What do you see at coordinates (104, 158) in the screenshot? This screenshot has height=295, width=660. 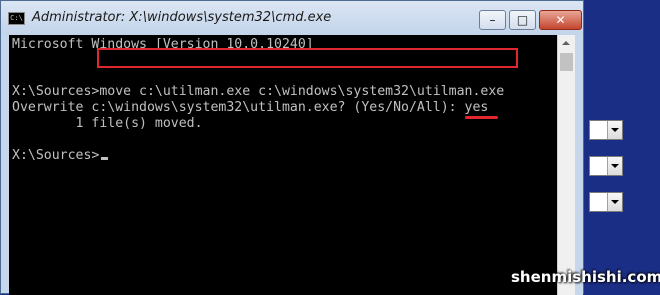 I see `text-cursor` at bounding box center [104, 158].